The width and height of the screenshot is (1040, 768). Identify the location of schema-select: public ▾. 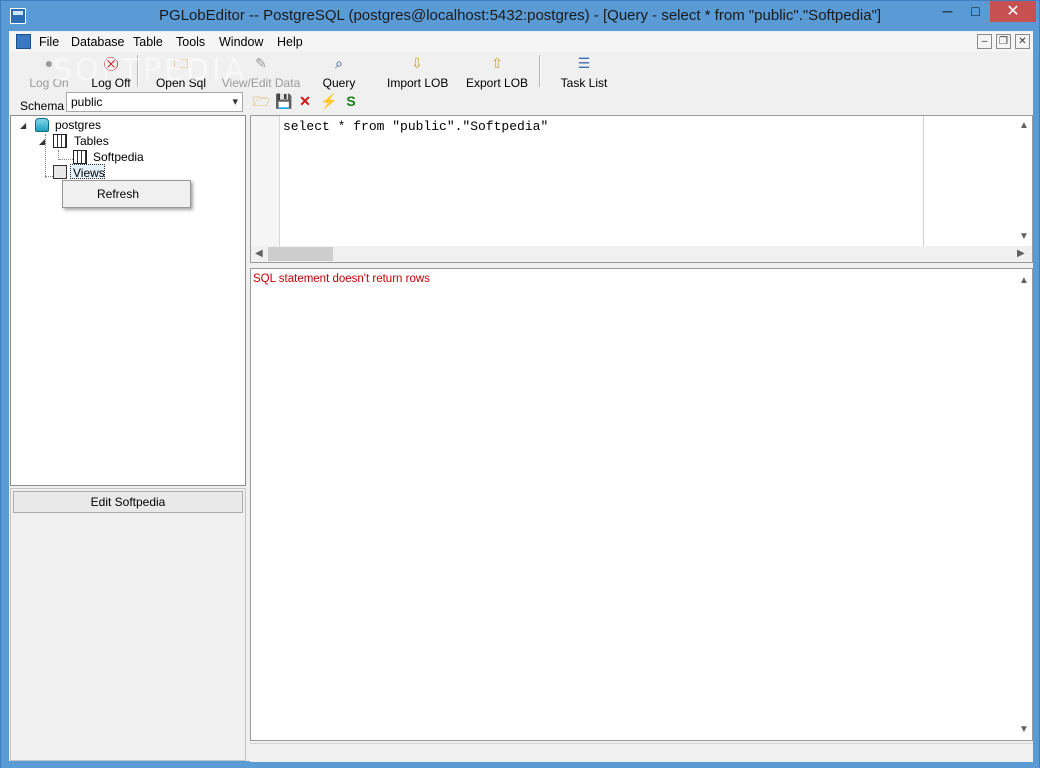
(154, 102).